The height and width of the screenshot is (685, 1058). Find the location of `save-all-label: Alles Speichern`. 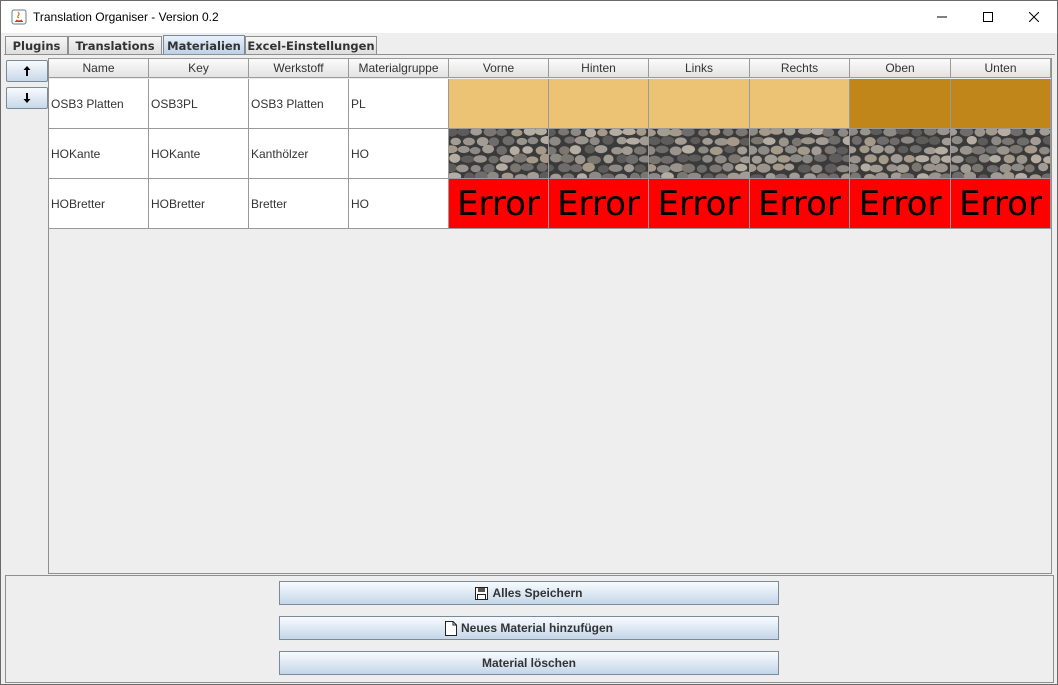

save-all-label: Alles Speichern is located at coordinates (537, 593).